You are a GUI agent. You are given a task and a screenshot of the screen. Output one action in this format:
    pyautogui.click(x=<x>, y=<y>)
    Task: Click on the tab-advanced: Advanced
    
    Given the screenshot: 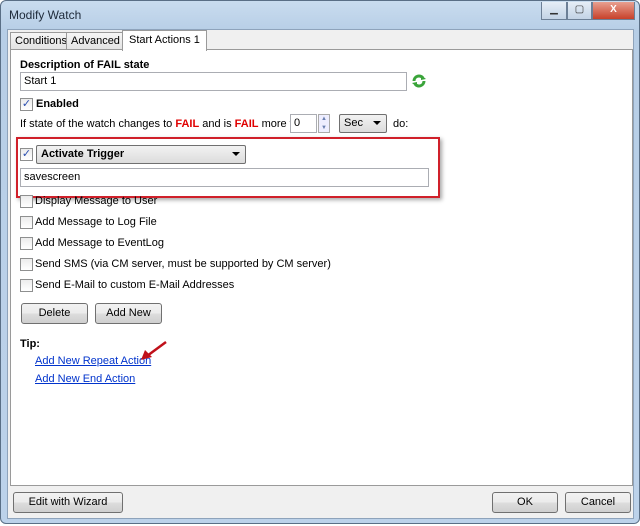 What is the action you would take?
    pyautogui.click(x=95, y=41)
    